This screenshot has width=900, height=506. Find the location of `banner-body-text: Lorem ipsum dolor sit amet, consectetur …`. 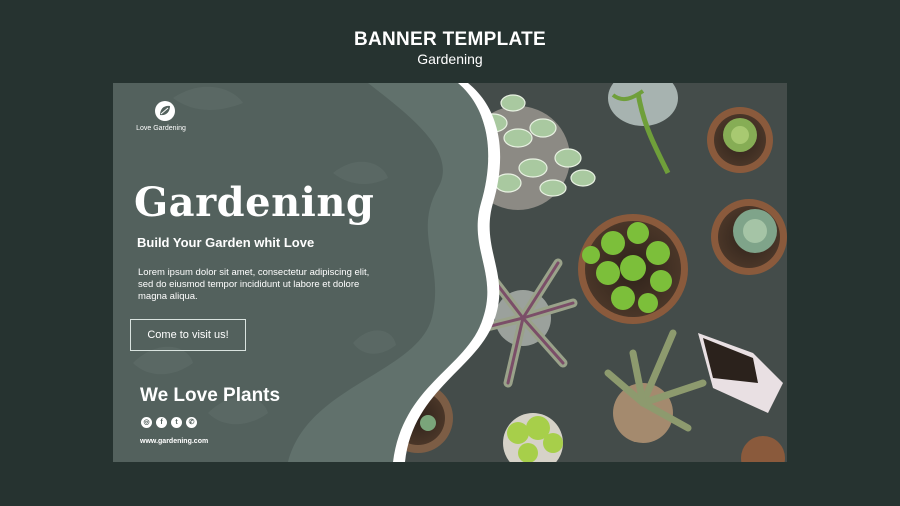

banner-body-text: Lorem ipsum dolor sit amet, consectetur … is located at coordinates (254, 284).